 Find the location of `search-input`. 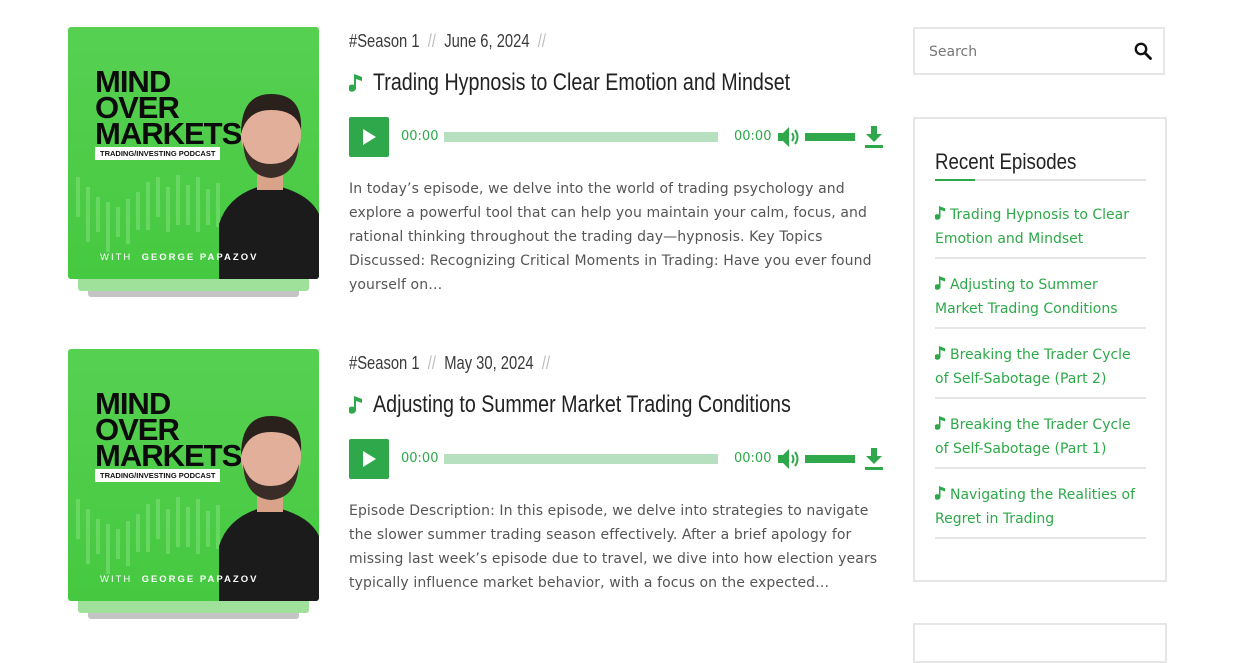

search-input is located at coordinates (1019, 52).